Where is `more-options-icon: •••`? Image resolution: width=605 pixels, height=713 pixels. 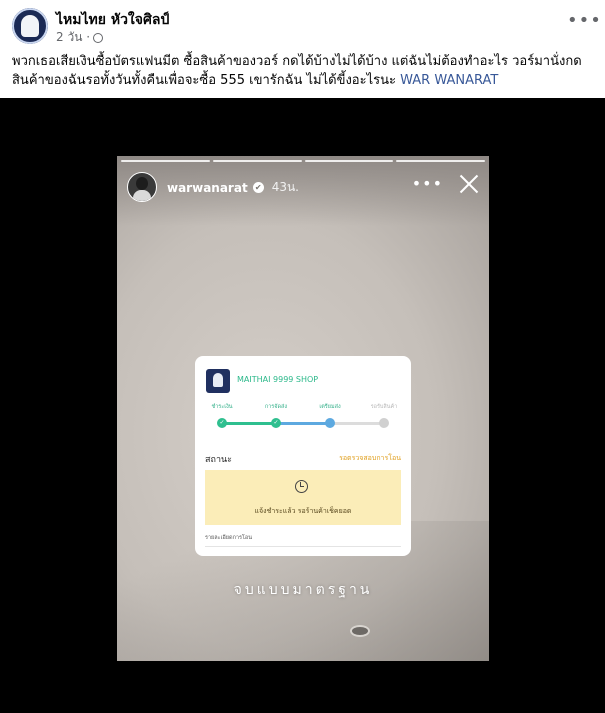 more-options-icon: ••• is located at coordinates (584, 23).